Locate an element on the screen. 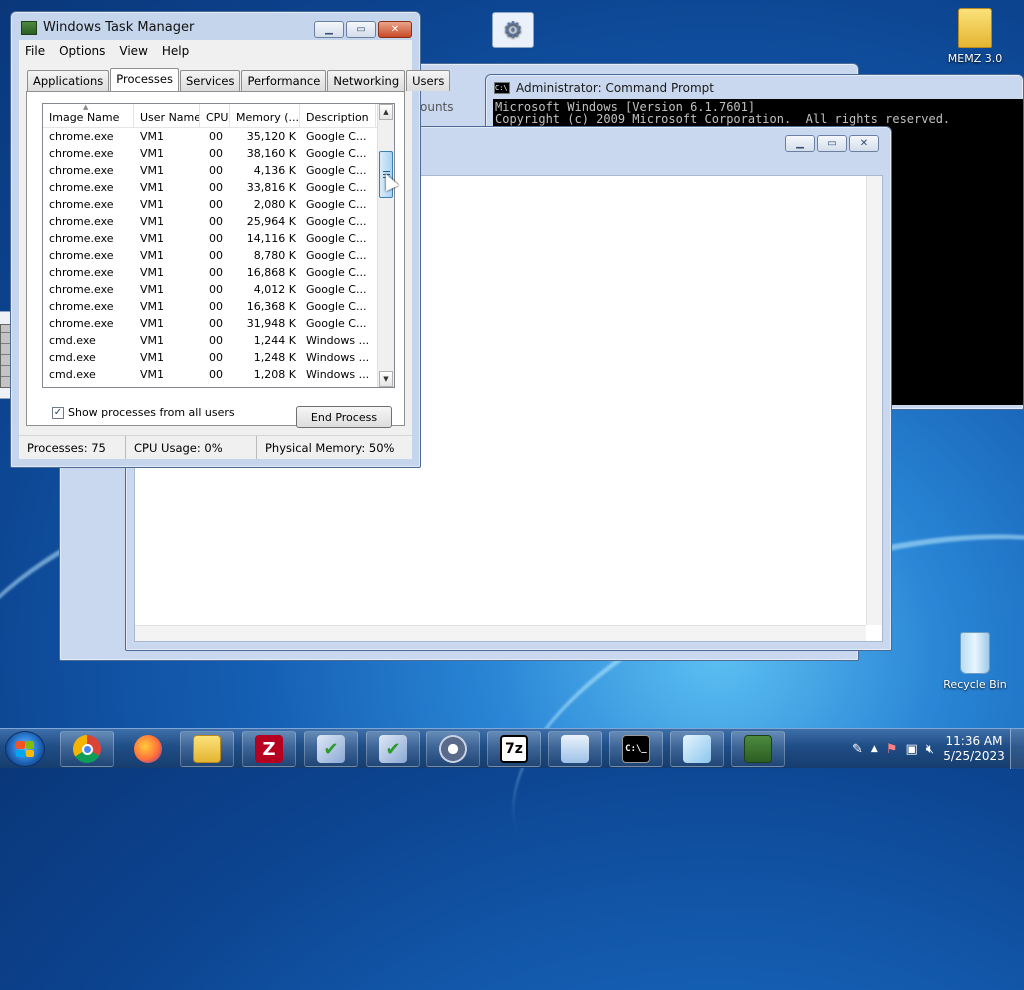  taskbar-notepad is located at coordinates (697, 749).